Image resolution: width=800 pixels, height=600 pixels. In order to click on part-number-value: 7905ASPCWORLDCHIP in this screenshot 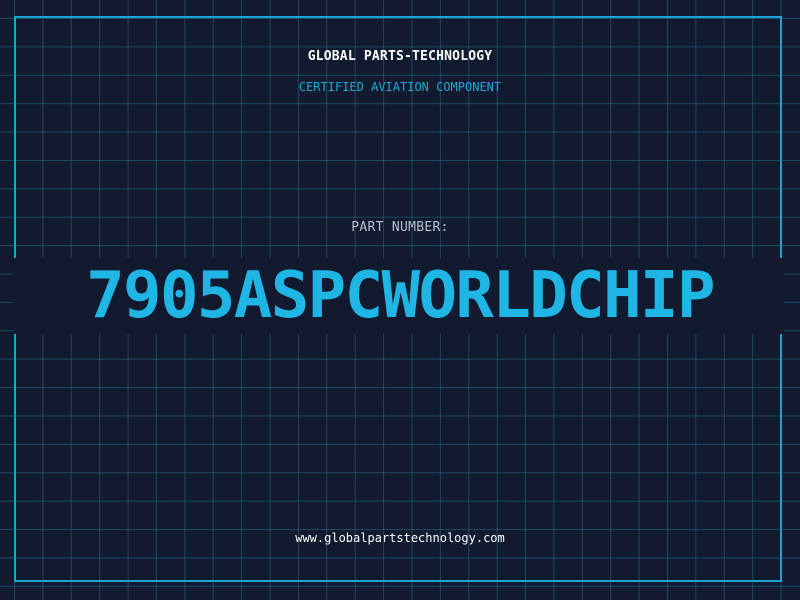, I will do `click(400, 296)`.